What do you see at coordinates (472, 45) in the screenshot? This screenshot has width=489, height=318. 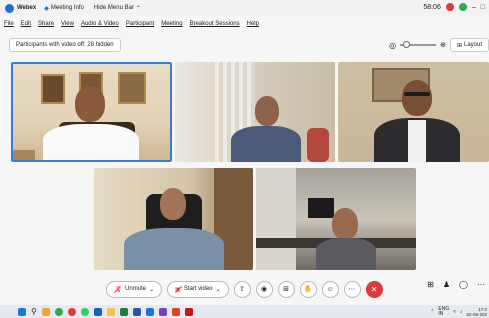 I see `layout-label: Layout` at bounding box center [472, 45].